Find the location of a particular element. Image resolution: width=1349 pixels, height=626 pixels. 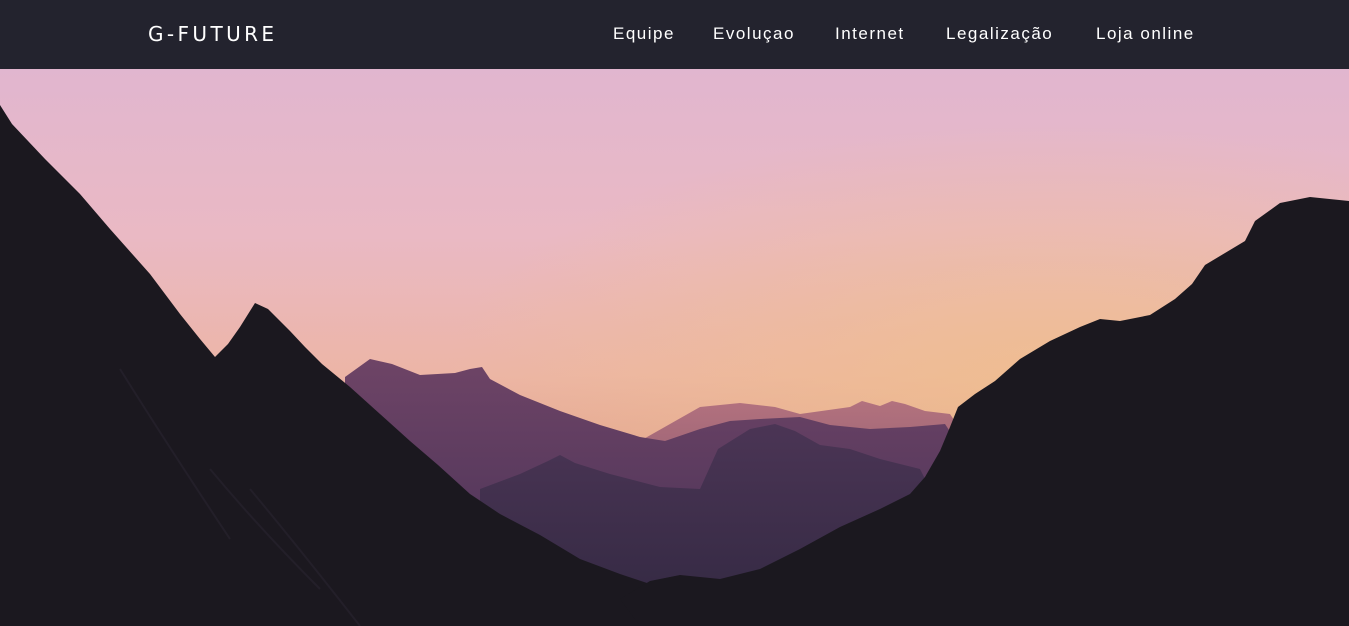

nav-link-internet: Internet is located at coordinates (870, 34).